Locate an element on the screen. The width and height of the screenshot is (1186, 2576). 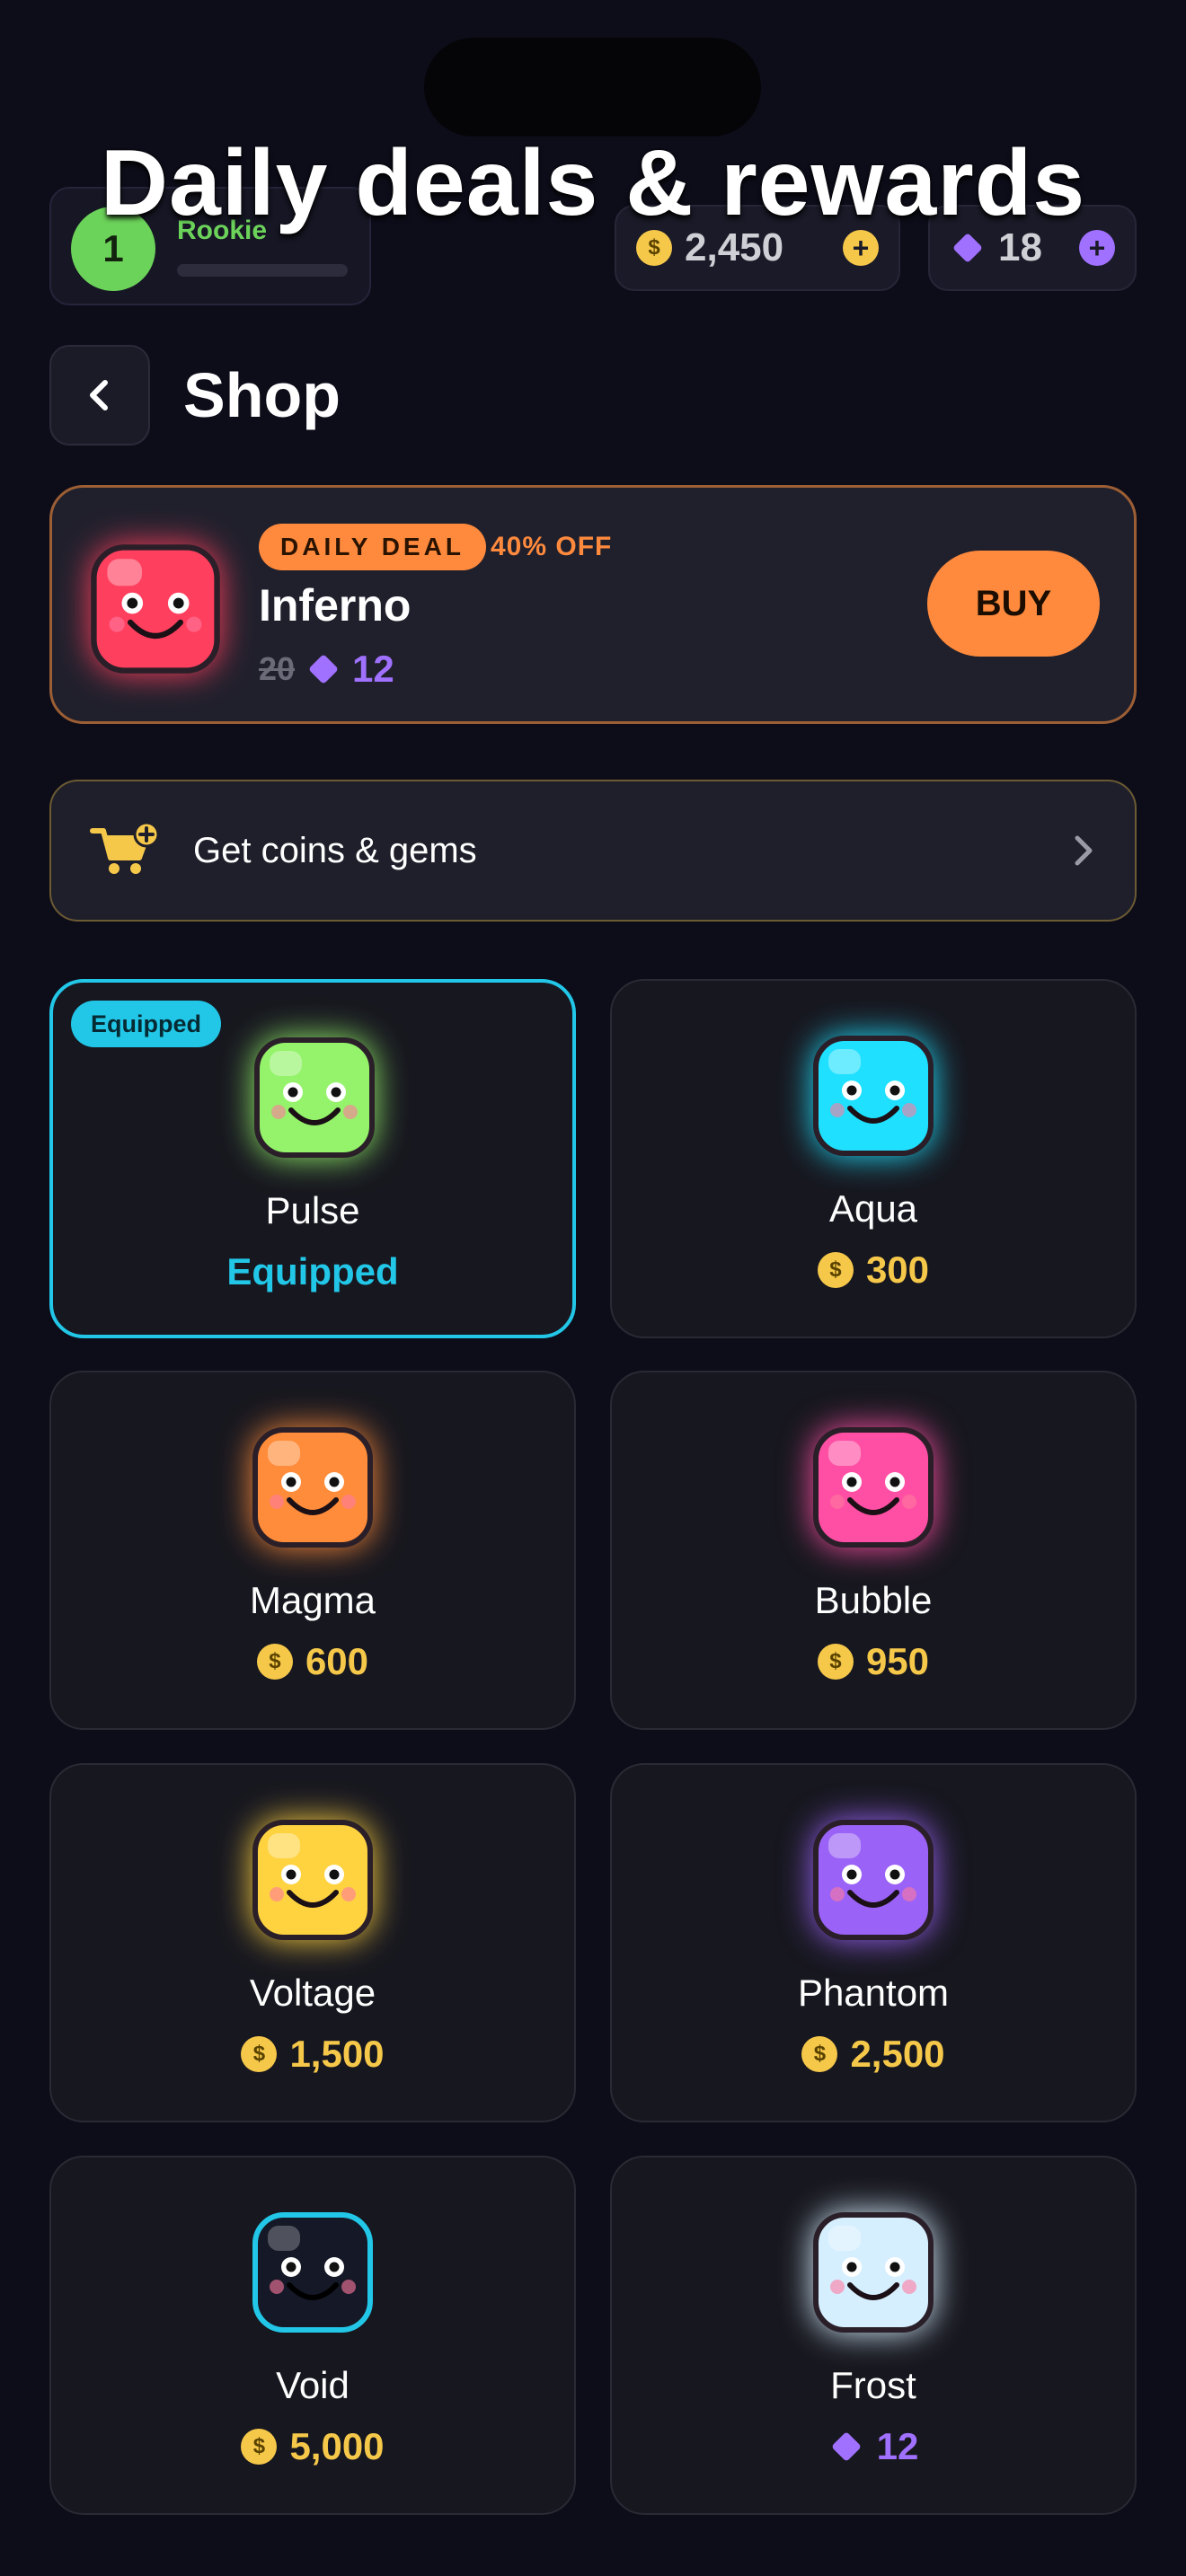
deal-new-price: 12 is located at coordinates (373, 669).